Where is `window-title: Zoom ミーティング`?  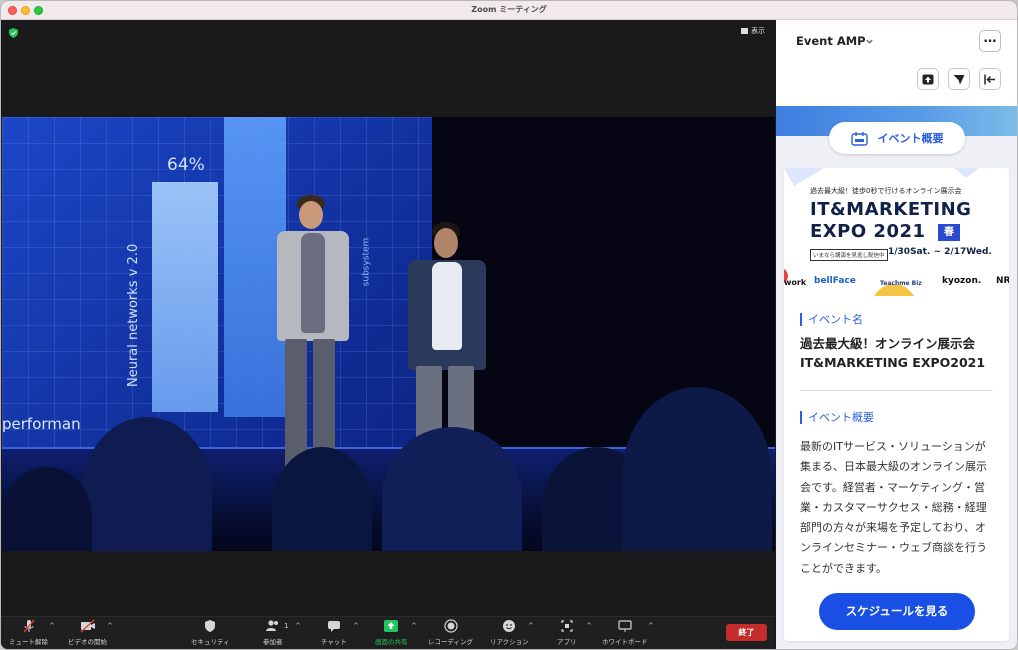 window-title: Zoom ミーティング is located at coordinates (509, 9).